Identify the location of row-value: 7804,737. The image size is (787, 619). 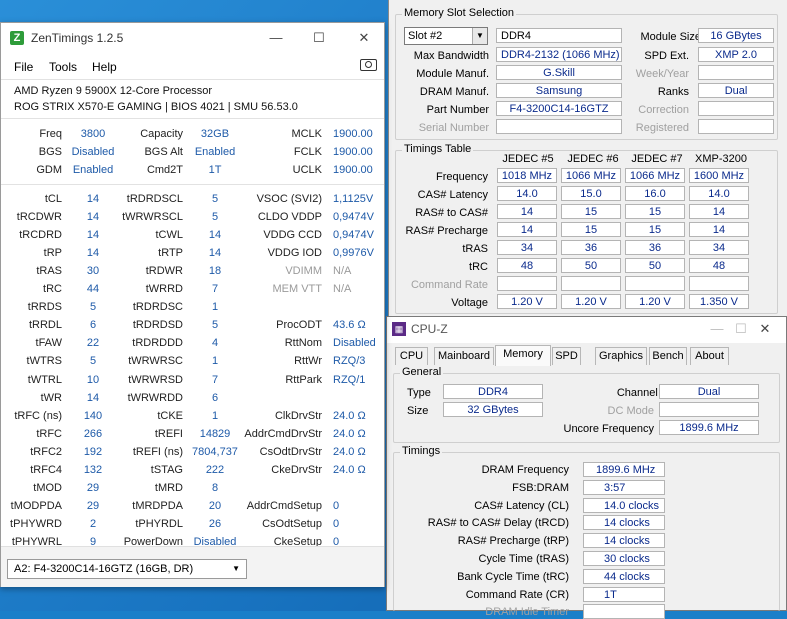
(215, 451).